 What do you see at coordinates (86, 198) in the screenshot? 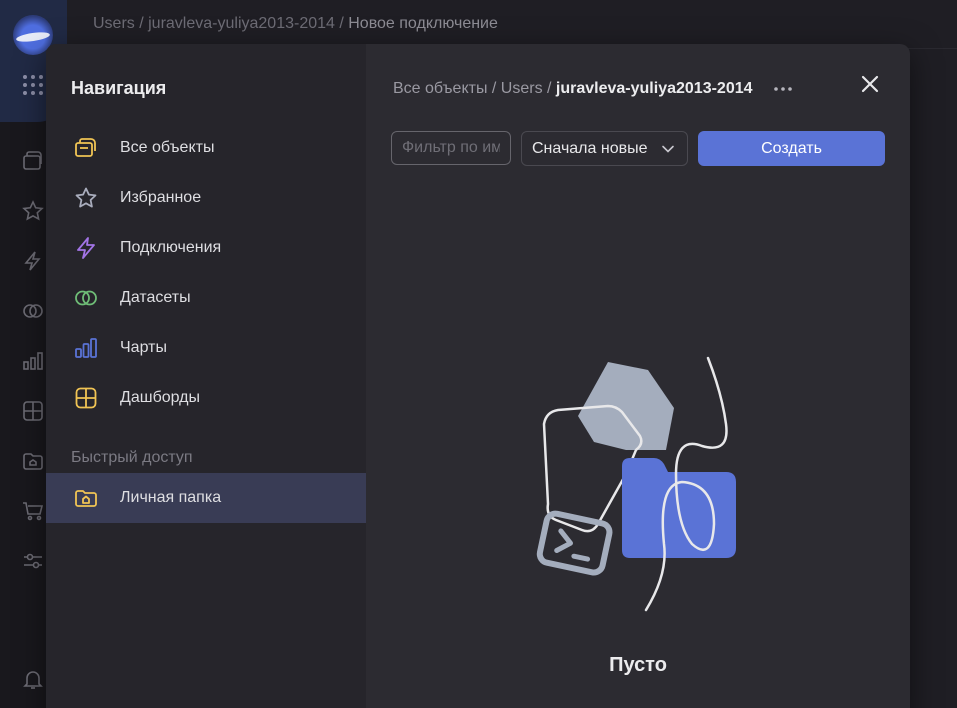
I see `star-icon` at bounding box center [86, 198].